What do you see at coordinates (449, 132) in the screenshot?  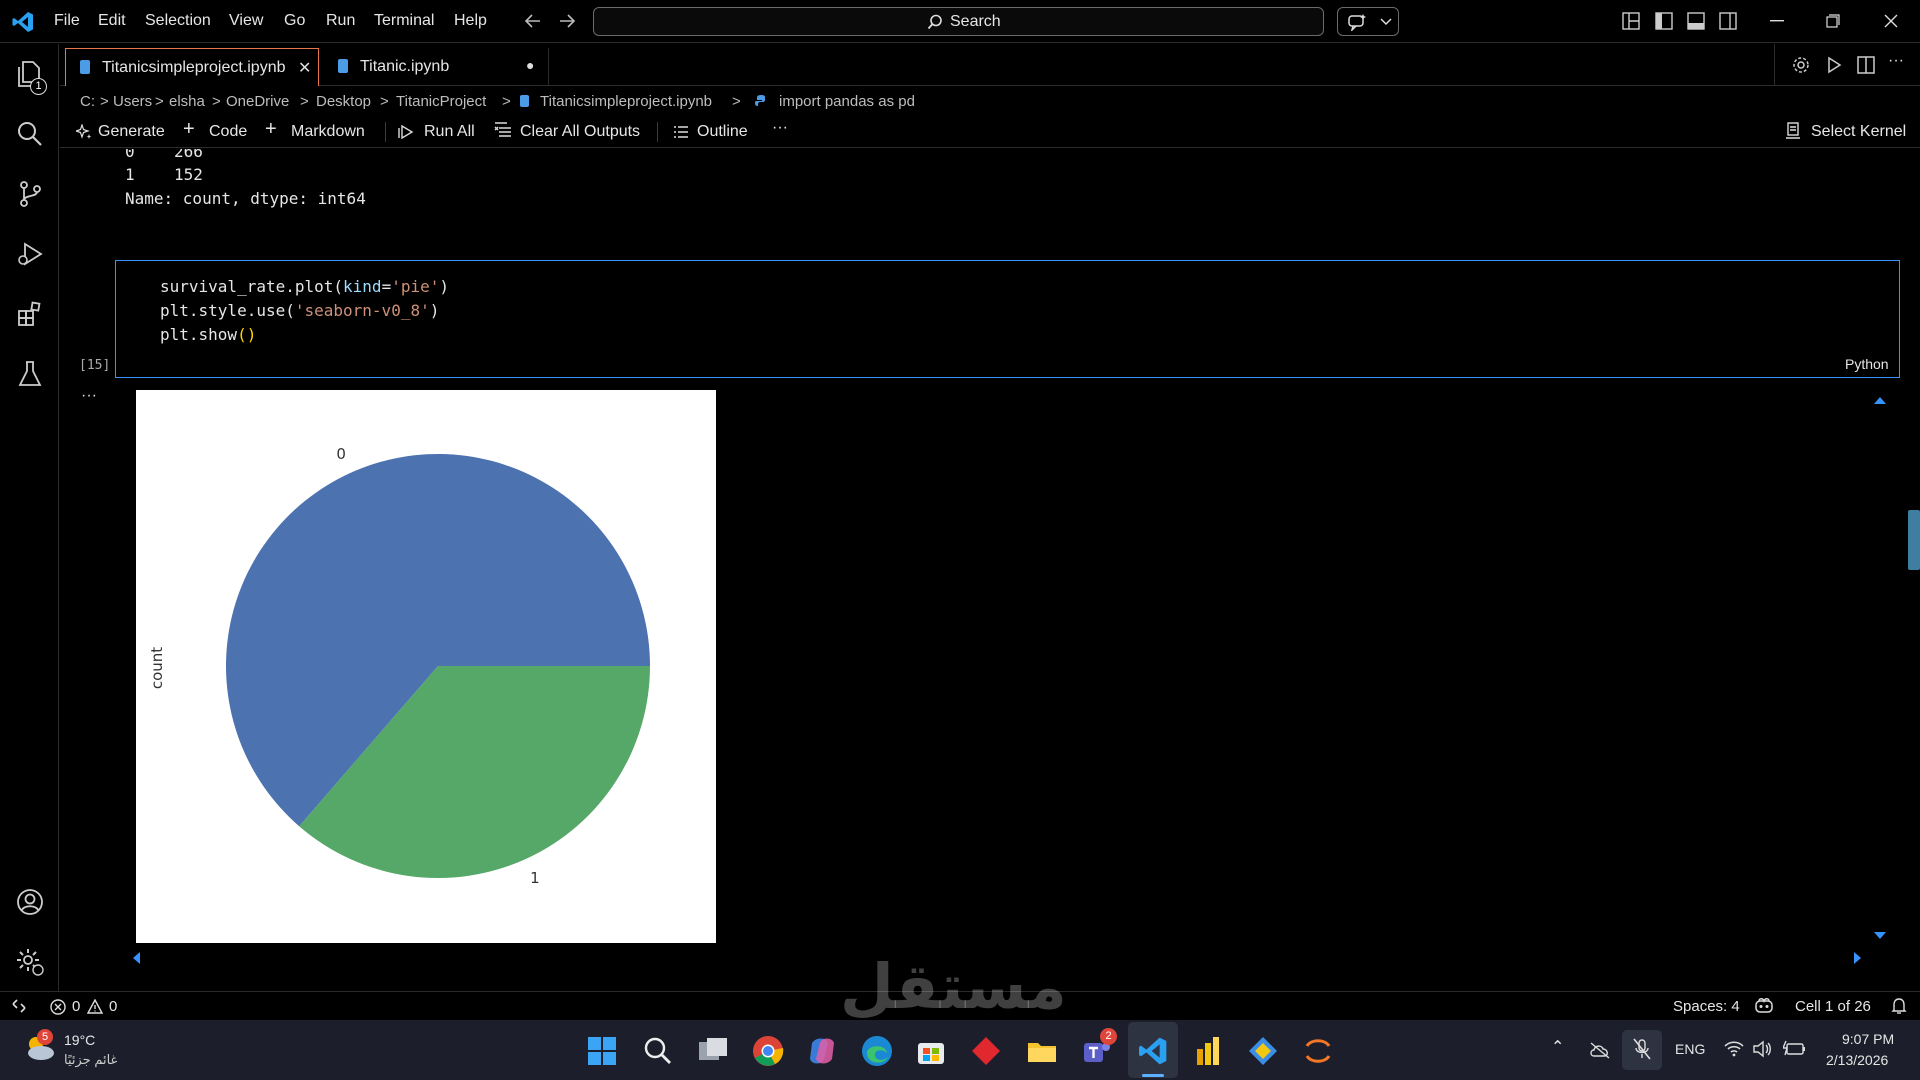 I see `run-all-button: Run All` at bounding box center [449, 132].